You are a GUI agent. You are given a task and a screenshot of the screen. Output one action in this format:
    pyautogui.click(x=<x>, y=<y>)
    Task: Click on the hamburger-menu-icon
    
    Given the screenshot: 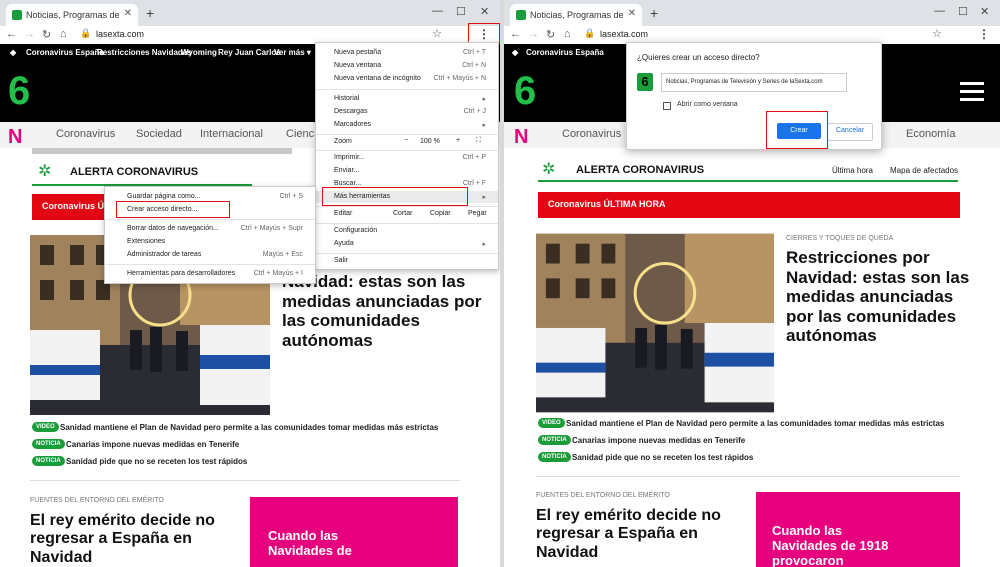 What is the action you would take?
    pyautogui.click(x=972, y=91)
    